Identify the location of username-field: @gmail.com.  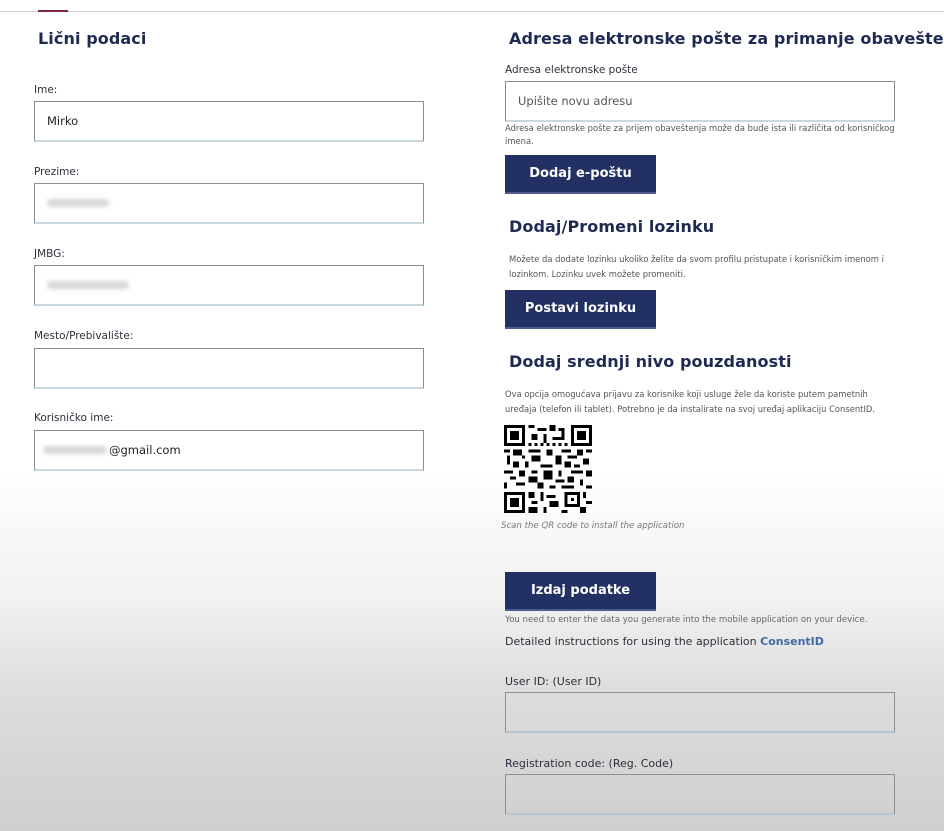
(229, 450).